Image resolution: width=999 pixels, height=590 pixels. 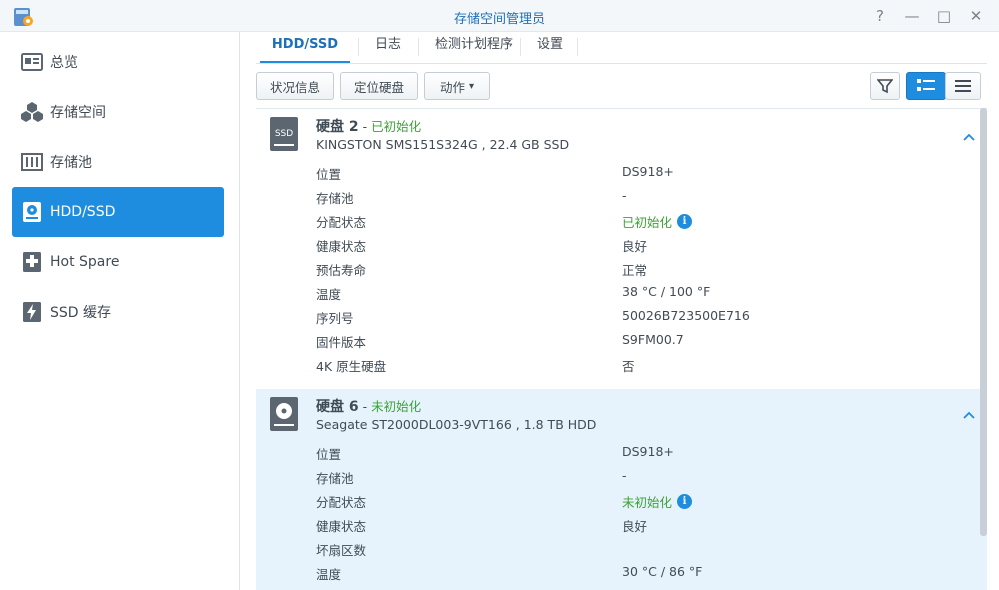 I want to click on allocation-status: 未初始化, so click(x=647, y=502).